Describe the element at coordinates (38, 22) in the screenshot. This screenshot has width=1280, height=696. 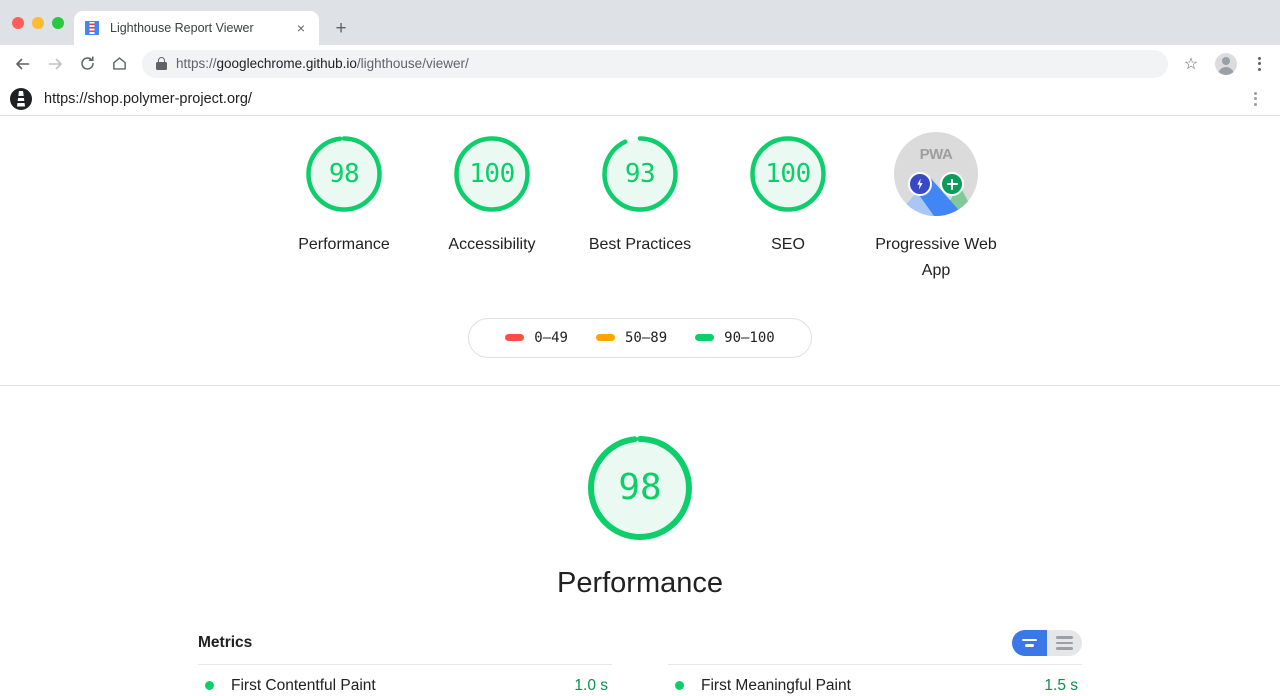
I see `minimize-window-button` at that location.